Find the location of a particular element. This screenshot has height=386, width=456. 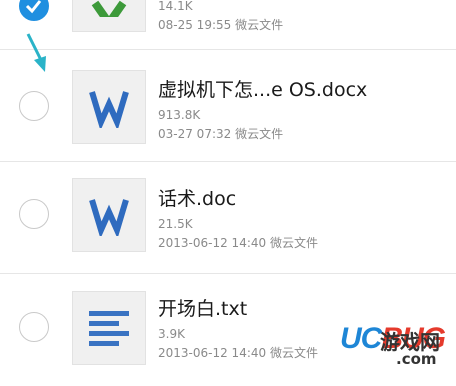

excel-icon is located at coordinates (109, 8).